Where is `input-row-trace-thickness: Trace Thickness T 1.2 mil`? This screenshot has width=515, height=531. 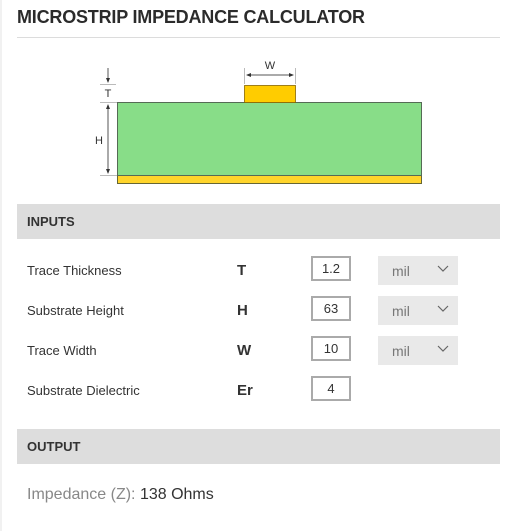
input-row-trace-thickness: Trace Thickness T 1.2 mil is located at coordinates (258, 271).